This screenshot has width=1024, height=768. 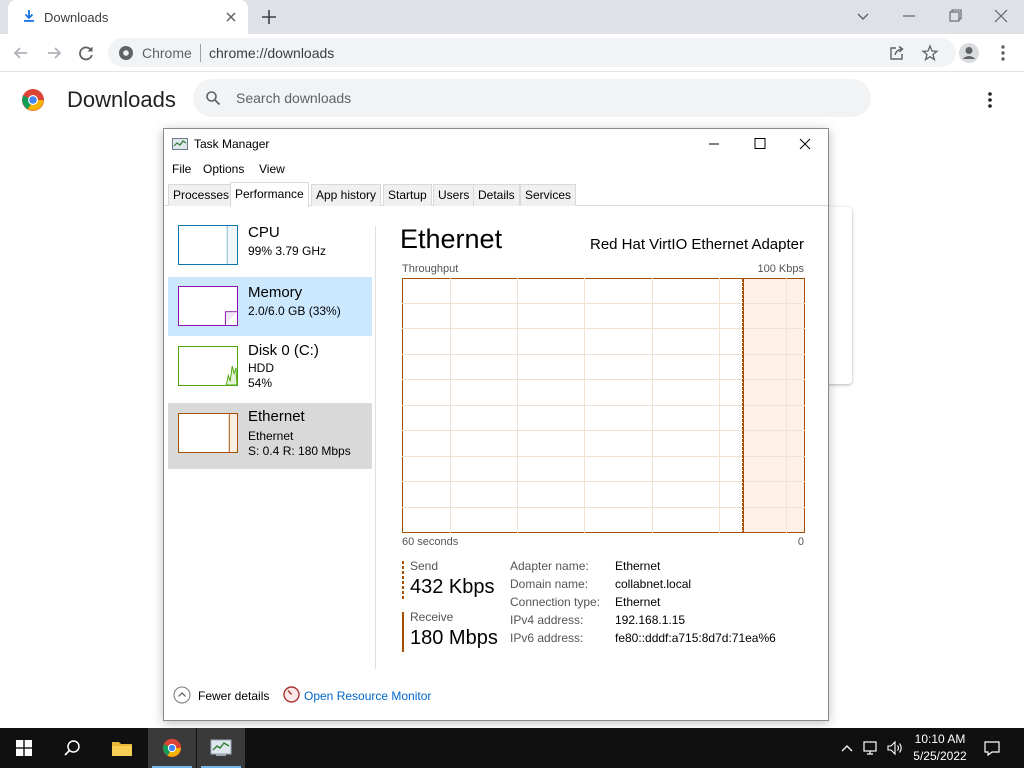 What do you see at coordinates (992, 748) in the screenshot?
I see `notifications-icon` at bounding box center [992, 748].